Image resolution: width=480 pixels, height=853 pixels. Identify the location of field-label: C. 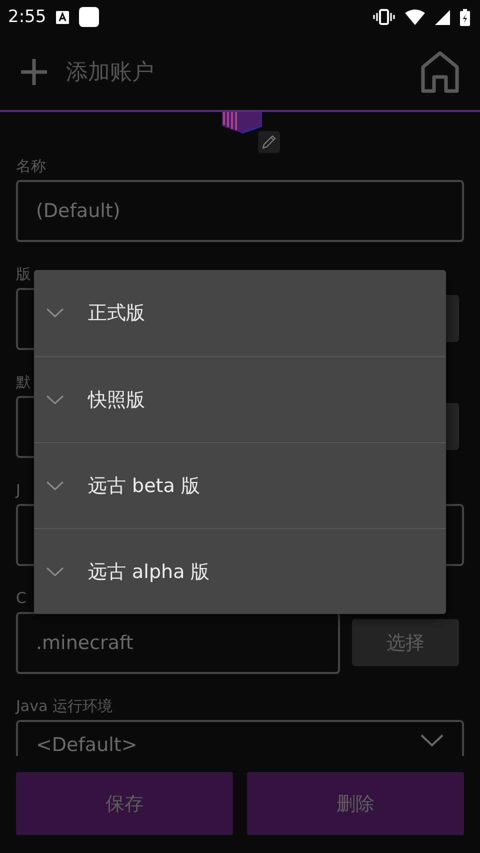
(21, 598).